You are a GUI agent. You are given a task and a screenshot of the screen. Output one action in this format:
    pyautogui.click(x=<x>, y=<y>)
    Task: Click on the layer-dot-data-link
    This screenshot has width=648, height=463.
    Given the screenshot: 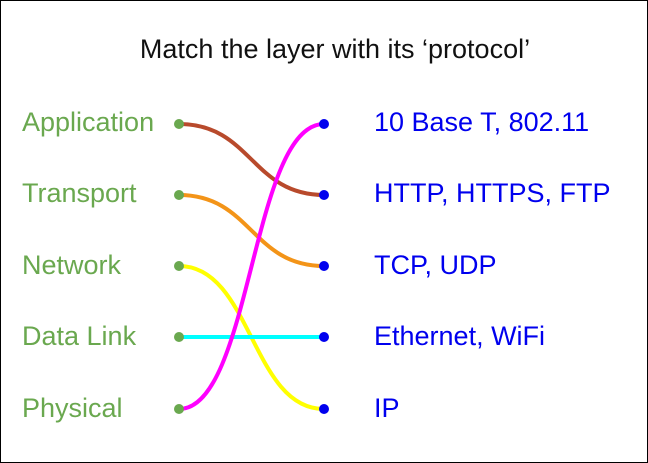 What is the action you would take?
    pyautogui.click(x=179, y=337)
    